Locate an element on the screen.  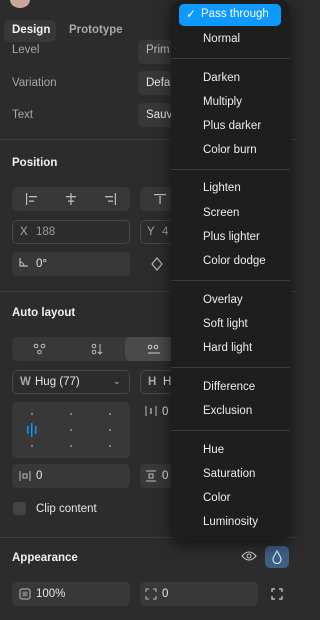
variation-value: Defa is located at coordinates (158, 83).